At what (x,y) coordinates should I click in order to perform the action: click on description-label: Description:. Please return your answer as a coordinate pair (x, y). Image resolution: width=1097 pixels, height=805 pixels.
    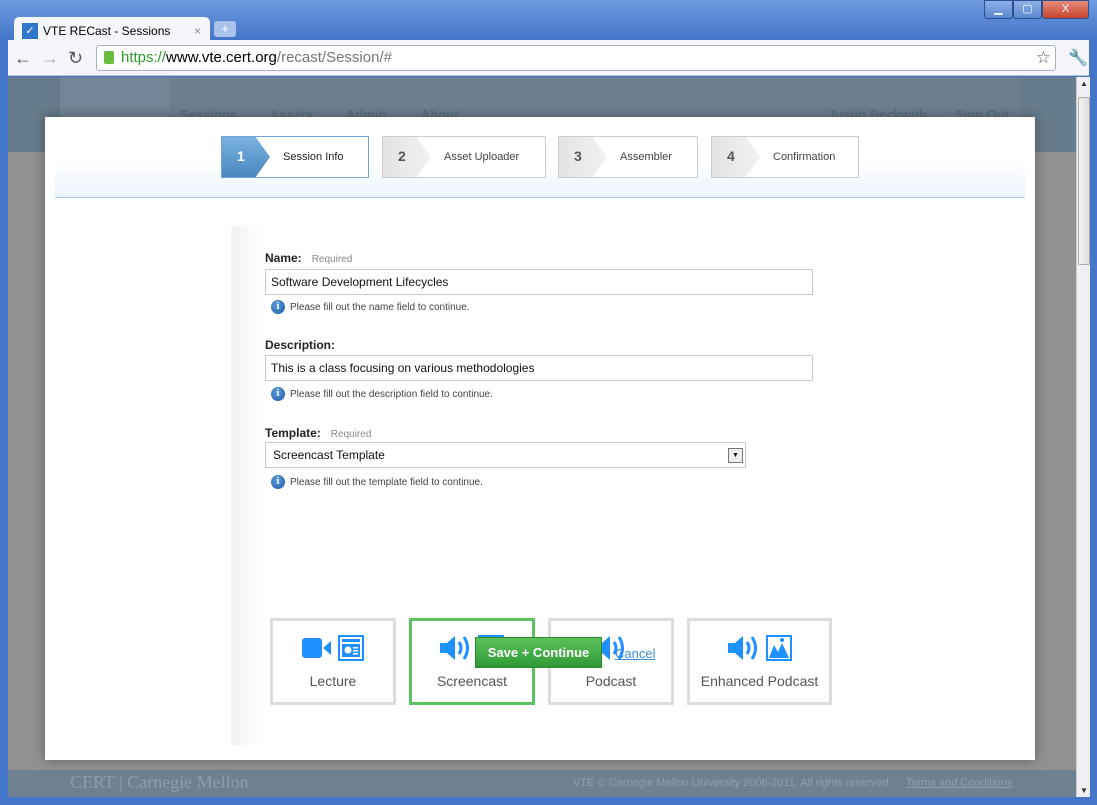
    Looking at the image, I should click on (300, 345).